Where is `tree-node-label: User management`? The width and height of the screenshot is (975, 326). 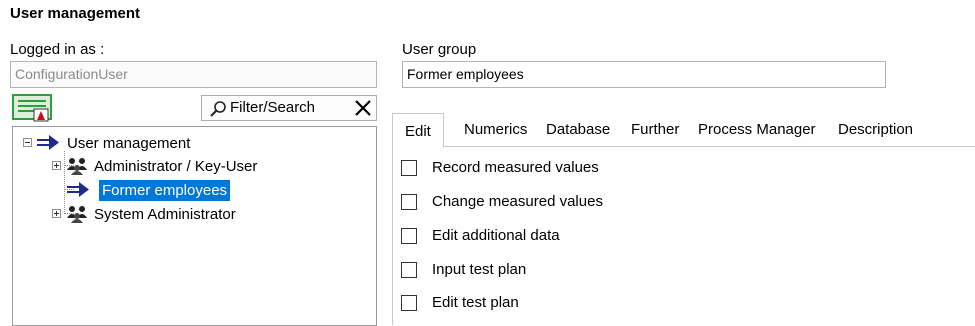
tree-node-label: User management is located at coordinates (129, 143).